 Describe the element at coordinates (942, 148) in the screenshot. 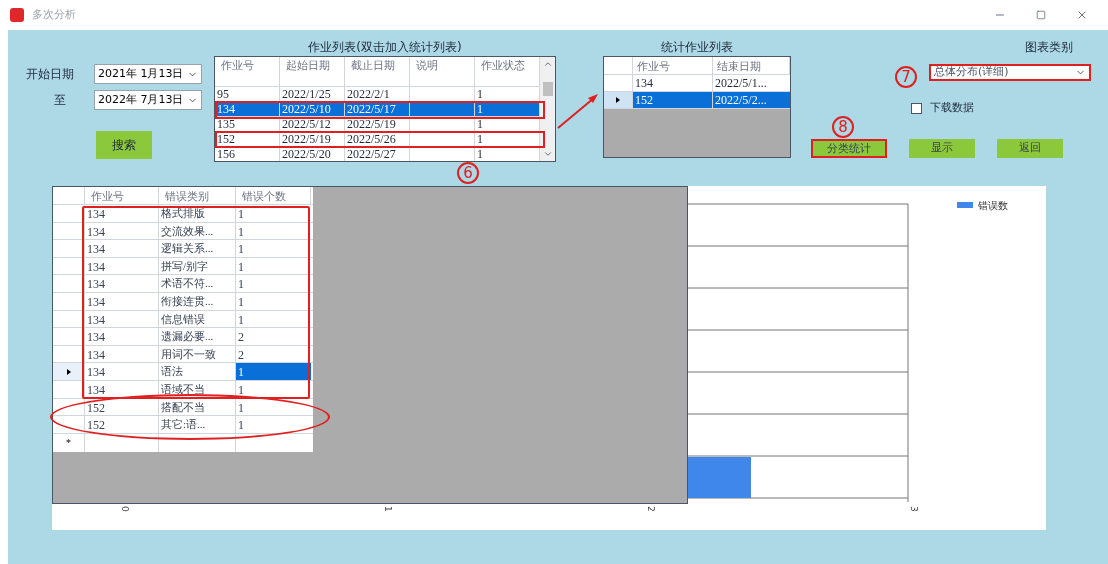

I see `action-button: 显示` at that location.